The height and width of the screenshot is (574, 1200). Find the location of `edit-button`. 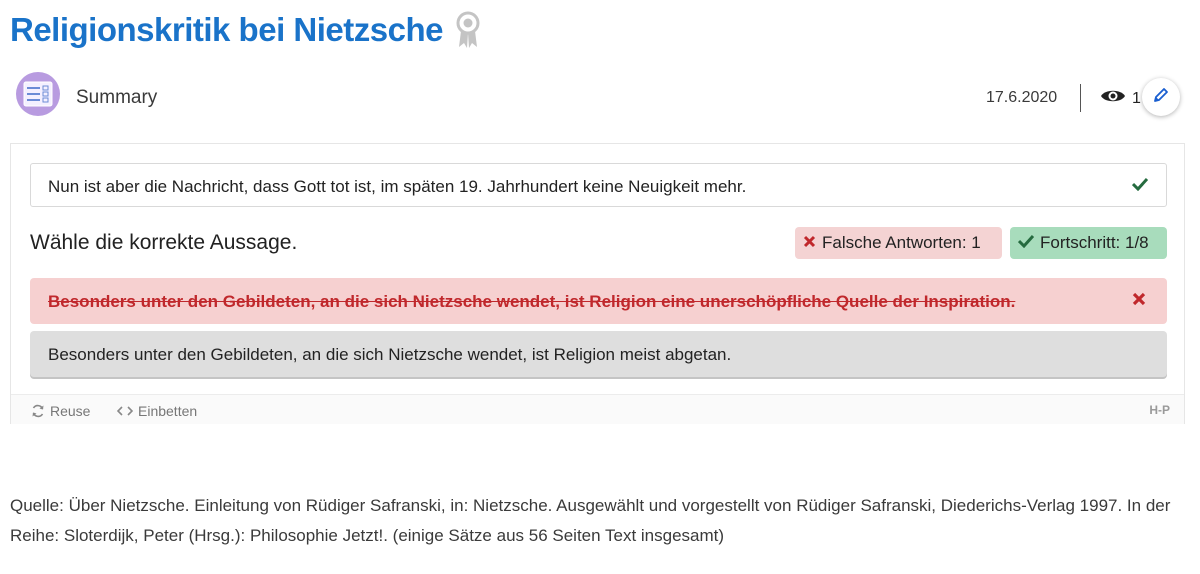

edit-button is located at coordinates (1161, 97).